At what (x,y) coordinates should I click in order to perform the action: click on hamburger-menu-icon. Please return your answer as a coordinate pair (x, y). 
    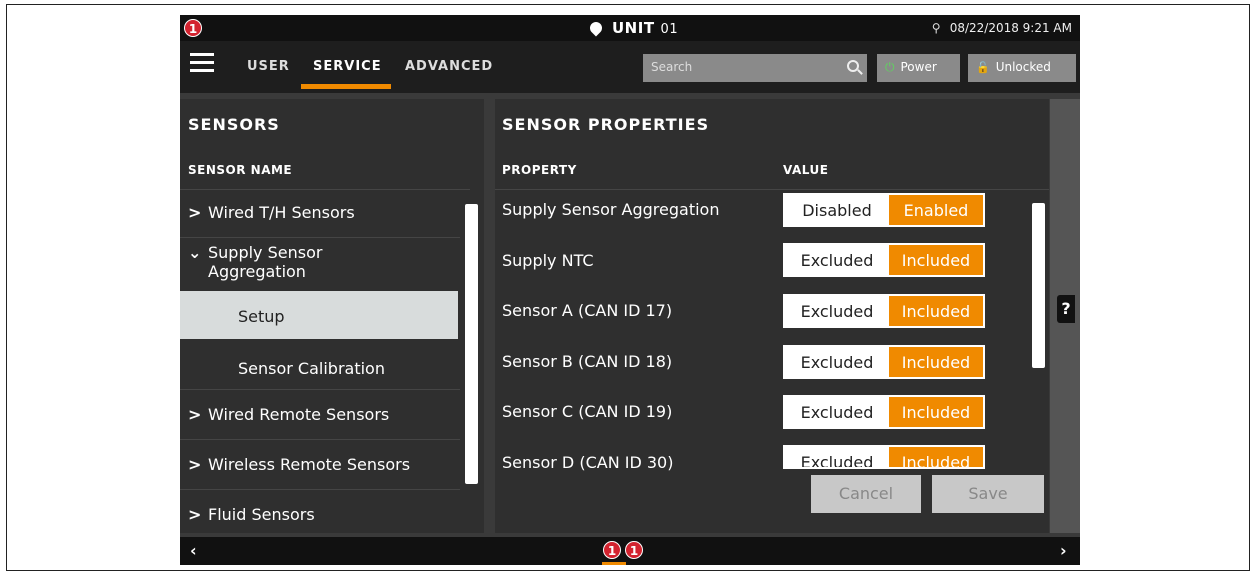
    Looking at the image, I should click on (202, 63).